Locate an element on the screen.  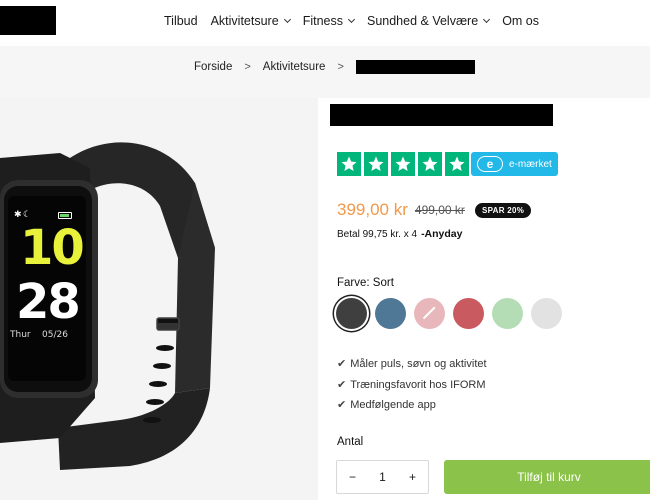
swatch-pink is located at coordinates (429, 313).